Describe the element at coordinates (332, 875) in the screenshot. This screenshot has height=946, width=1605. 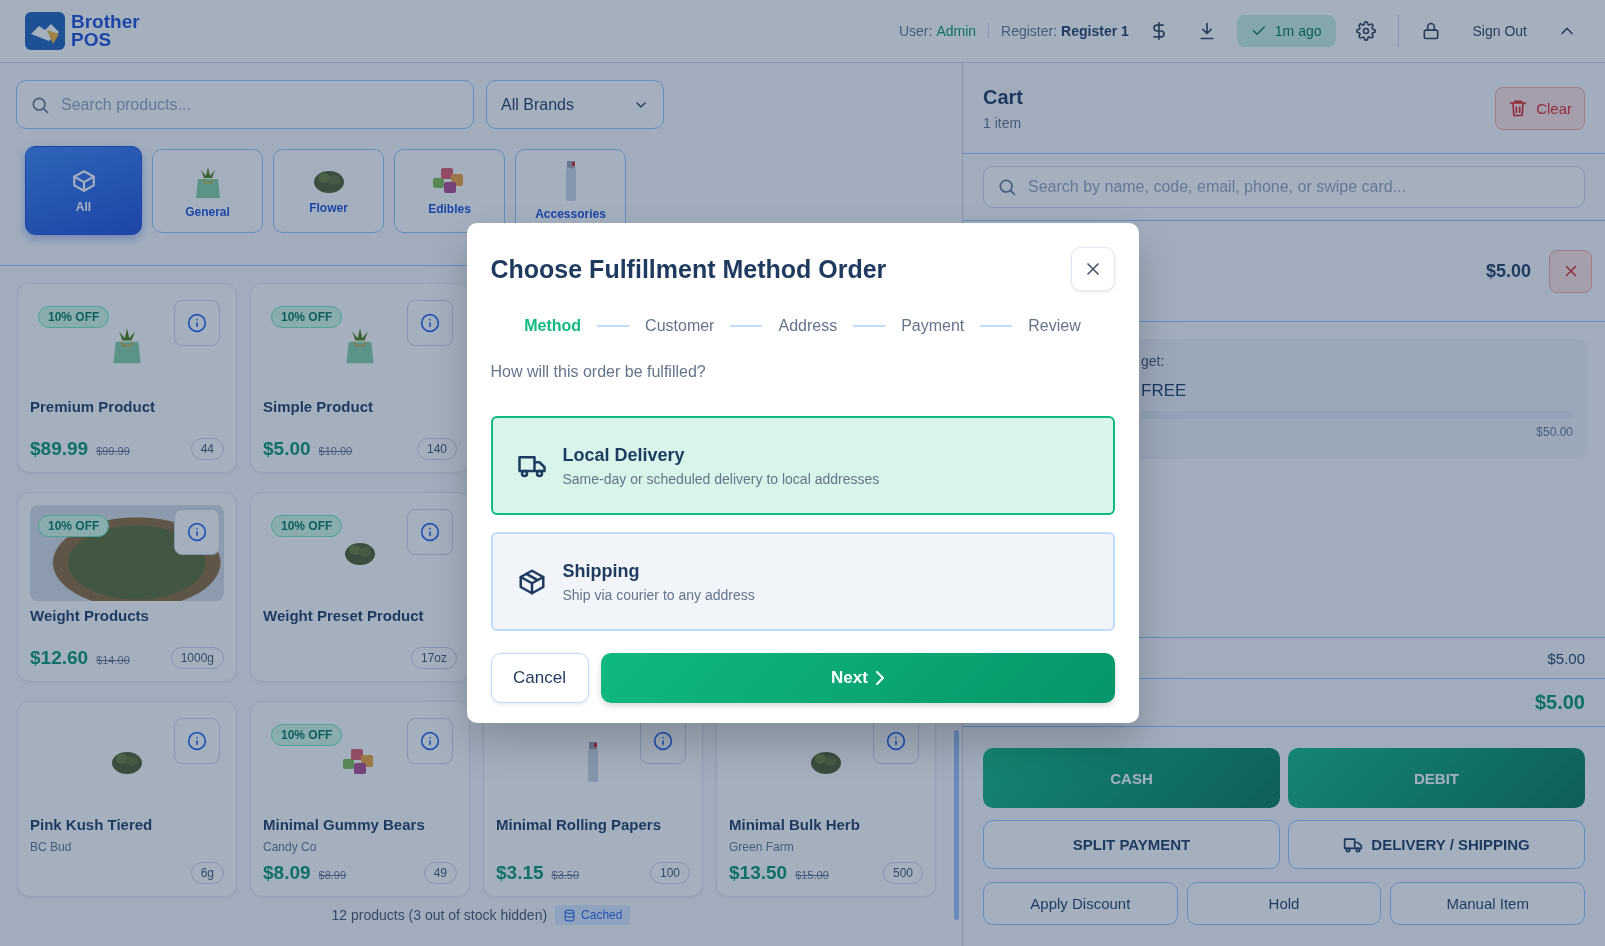
I see `original-price: $8.99` at that location.